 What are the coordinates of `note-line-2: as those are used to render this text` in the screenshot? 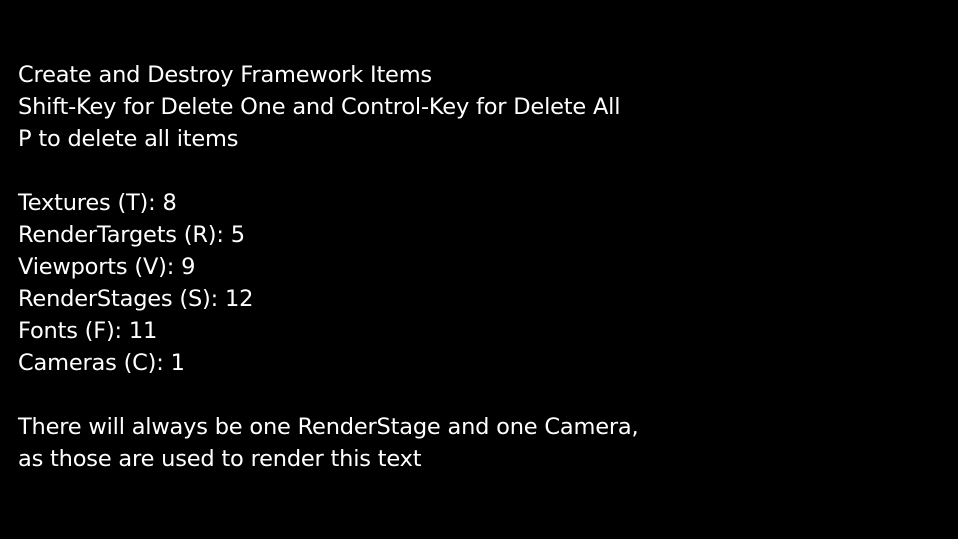 It's located at (220, 459).